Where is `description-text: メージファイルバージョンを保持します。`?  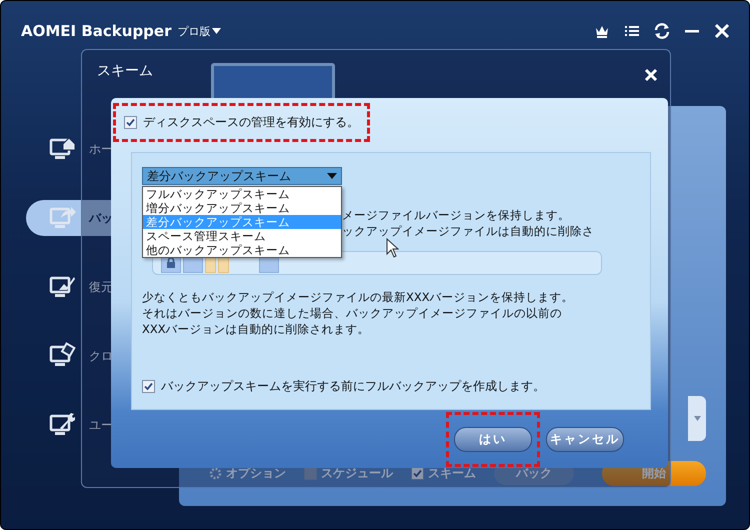 description-text: メージファイルバージョンを保持します。 is located at coordinates (456, 215).